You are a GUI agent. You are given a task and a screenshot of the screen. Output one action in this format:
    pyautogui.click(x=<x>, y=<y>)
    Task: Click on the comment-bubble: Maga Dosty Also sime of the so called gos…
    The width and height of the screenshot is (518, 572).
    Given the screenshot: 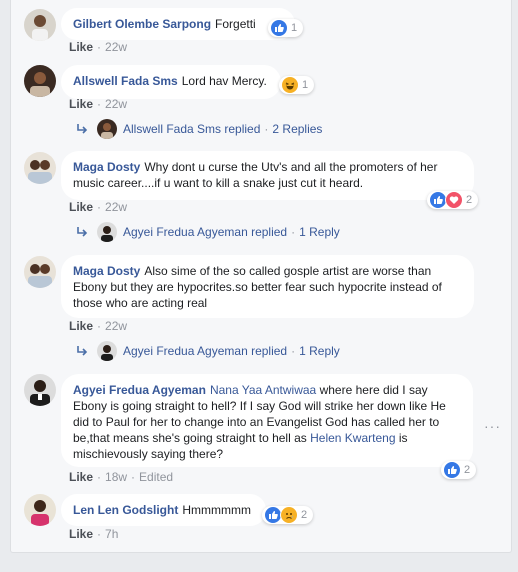 What is the action you would take?
    pyautogui.click(x=267, y=286)
    